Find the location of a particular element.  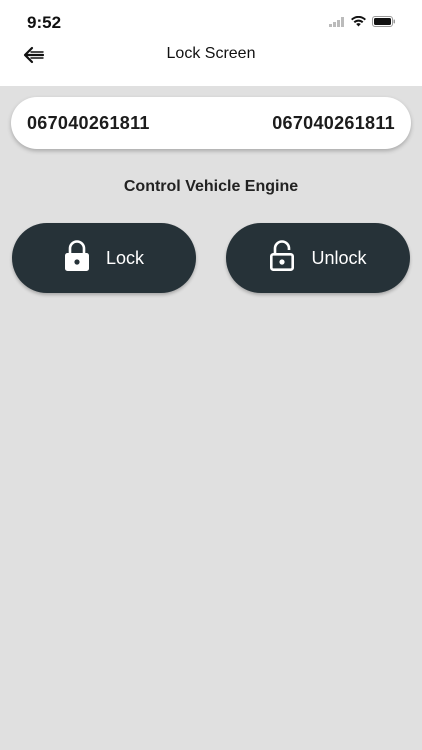

vehicle-id-right: 067040261811 is located at coordinates (333, 122).